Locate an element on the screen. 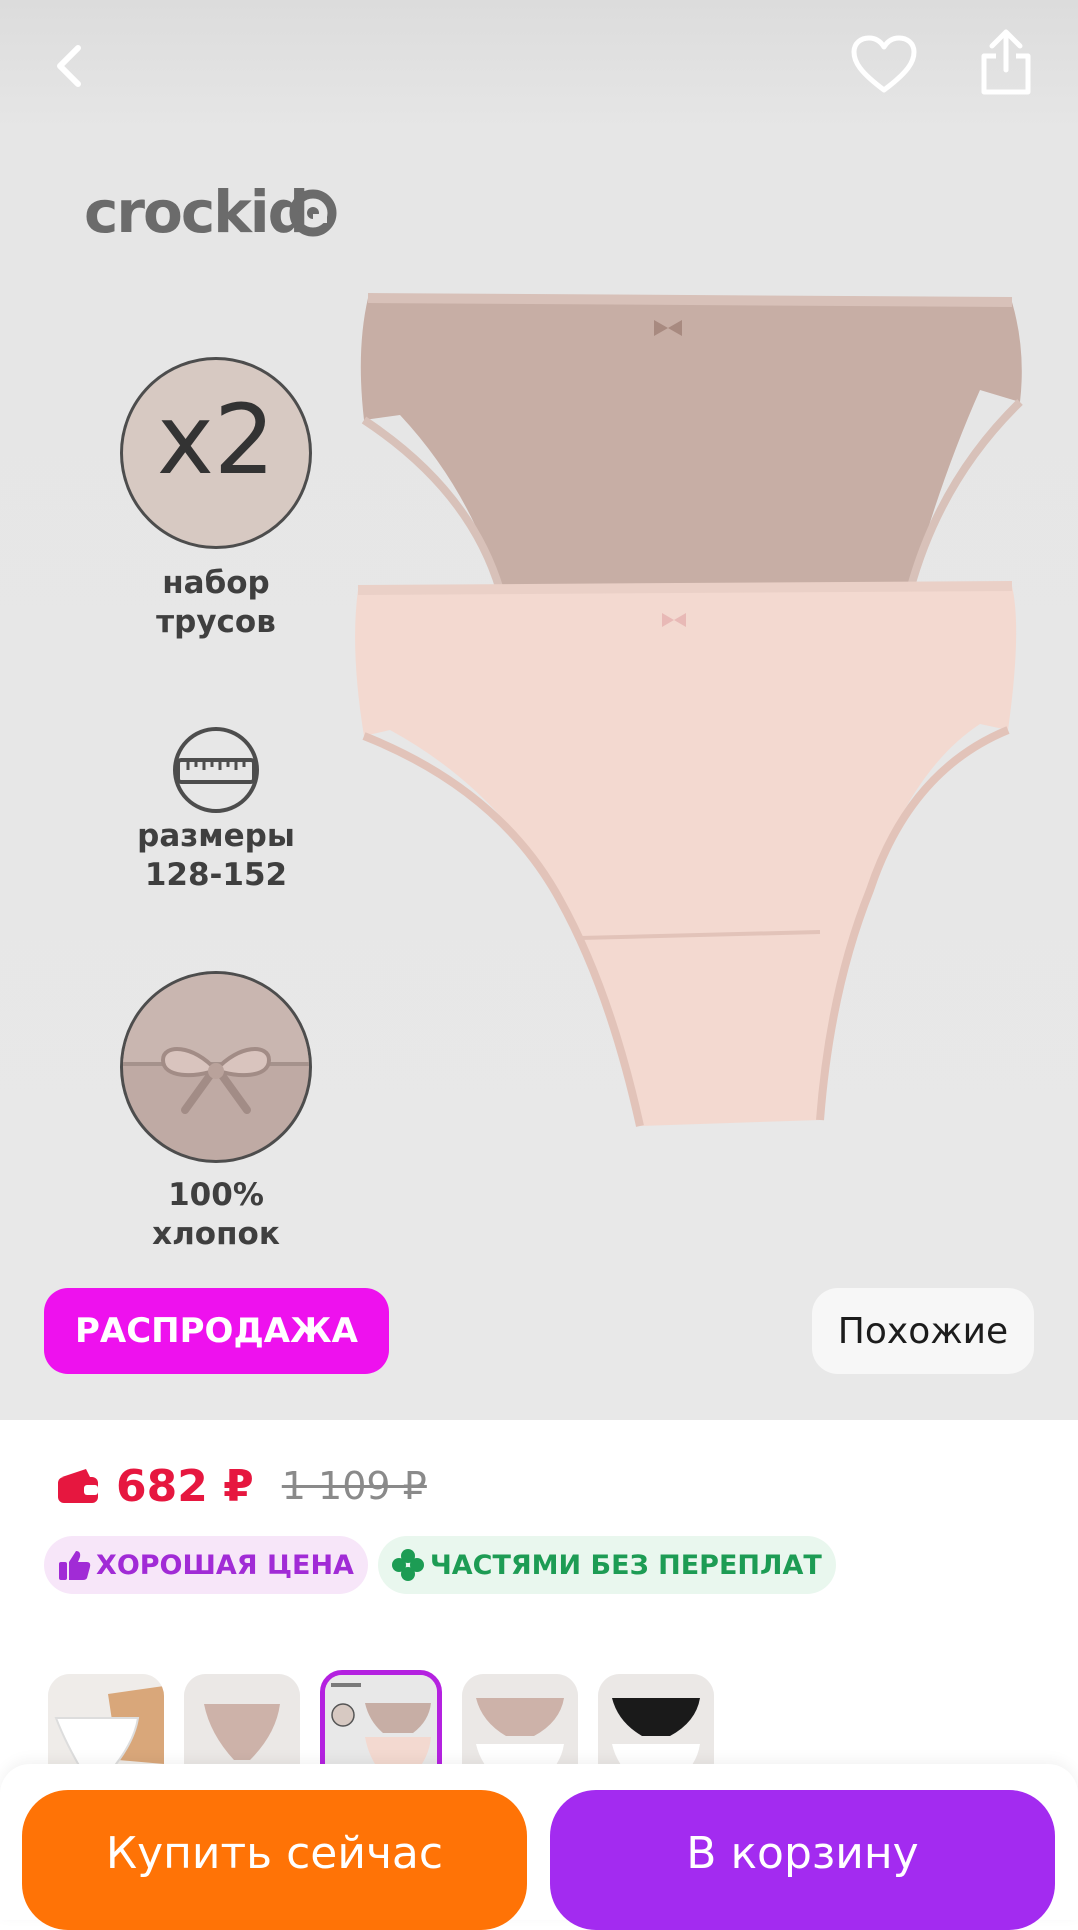 Image resolution: width=1078 pixels, height=1930 pixels. bottom-action-bar: Купить сейчас В корзину is located at coordinates (539, 1847).